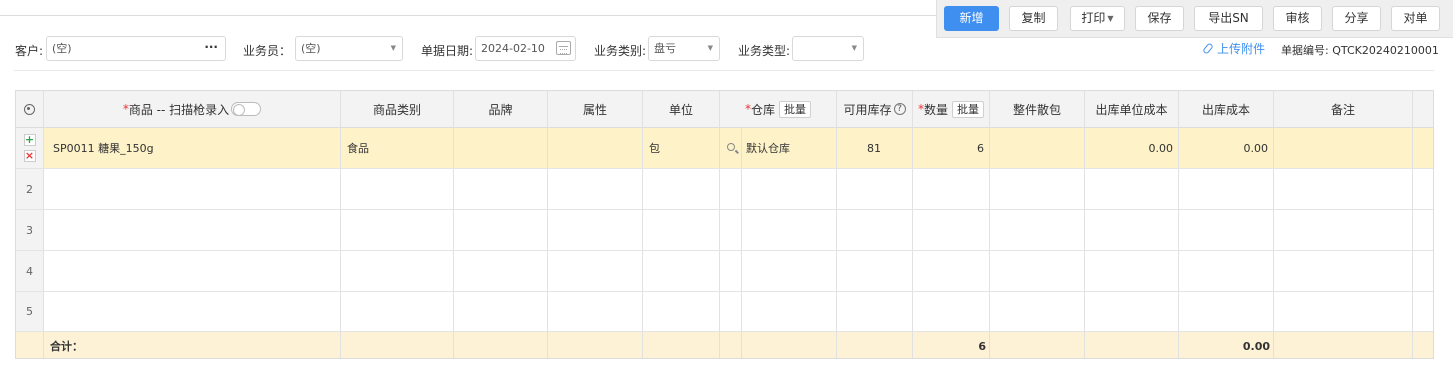  I want to click on cell-unit-cost: 0.00, so click(1132, 148).